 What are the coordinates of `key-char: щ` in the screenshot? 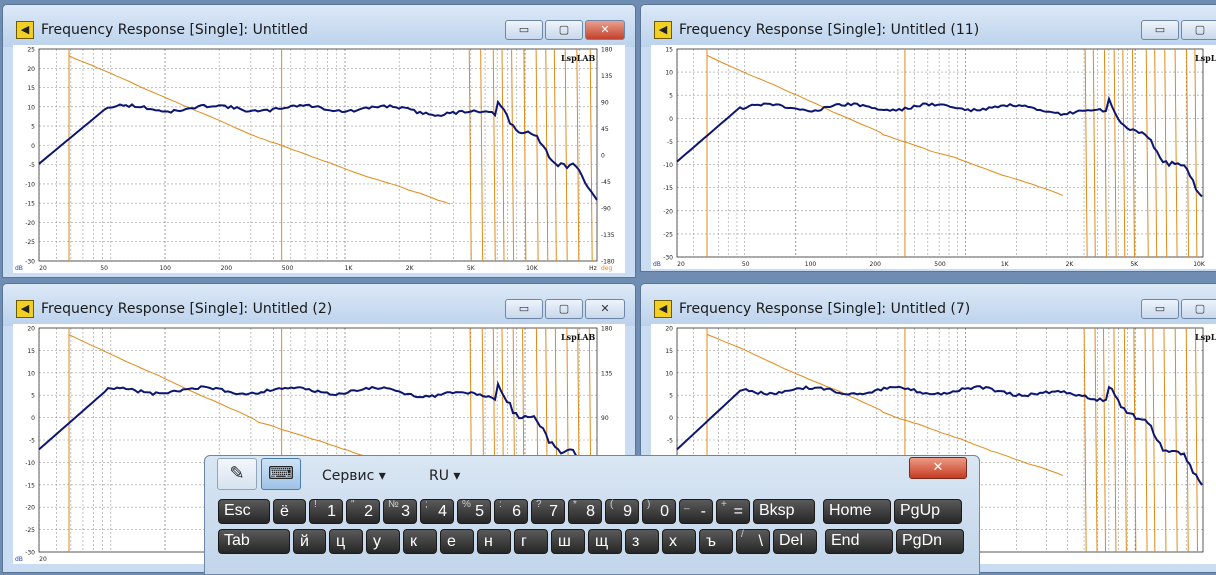 It's located at (605, 541).